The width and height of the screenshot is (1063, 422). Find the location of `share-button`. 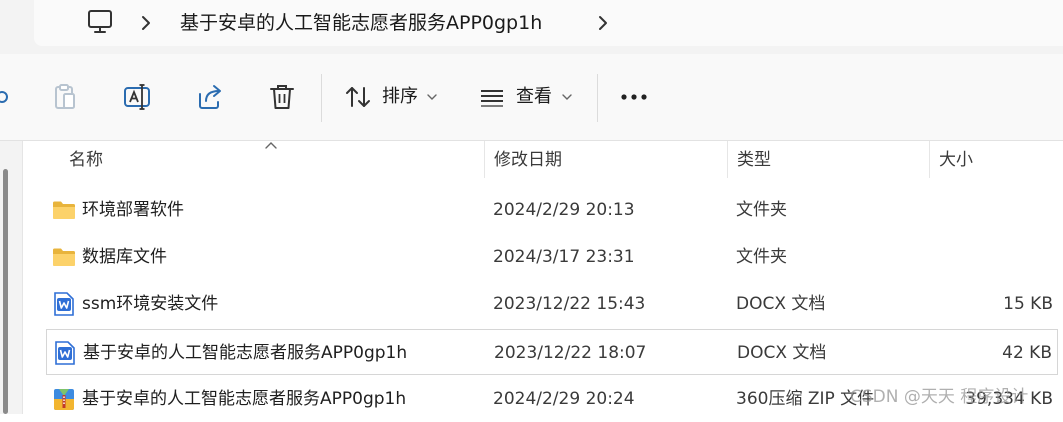

share-button is located at coordinates (210, 97).